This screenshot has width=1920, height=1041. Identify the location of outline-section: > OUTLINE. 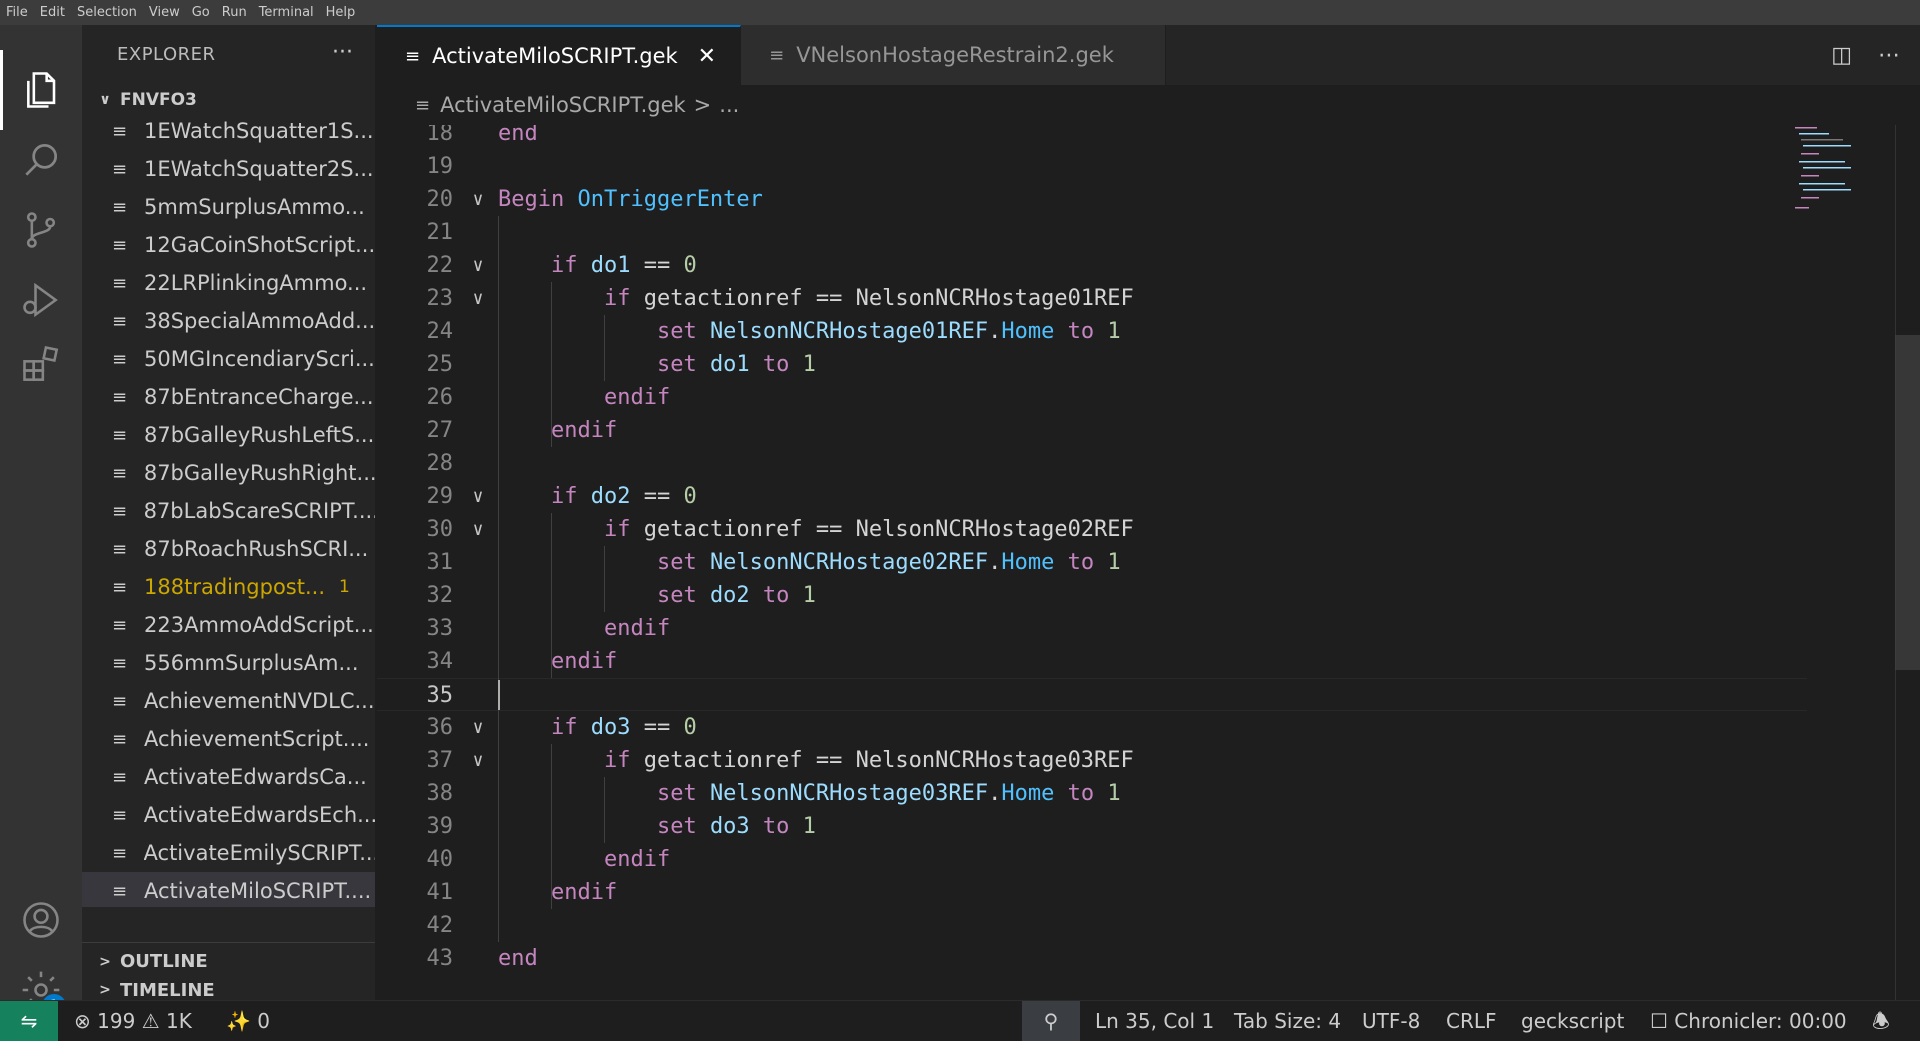
(228, 961).